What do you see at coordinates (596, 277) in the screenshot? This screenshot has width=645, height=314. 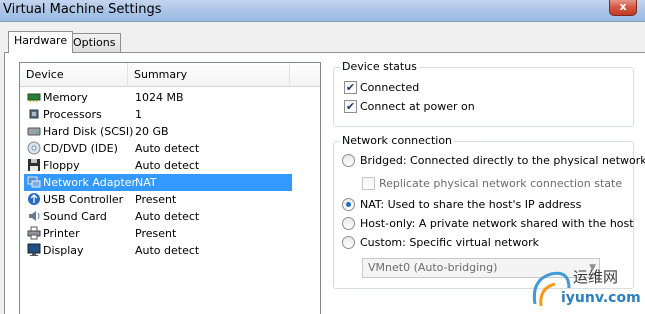 I see `watermark-text-cn: 运维网` at bounding box center [596, 277].